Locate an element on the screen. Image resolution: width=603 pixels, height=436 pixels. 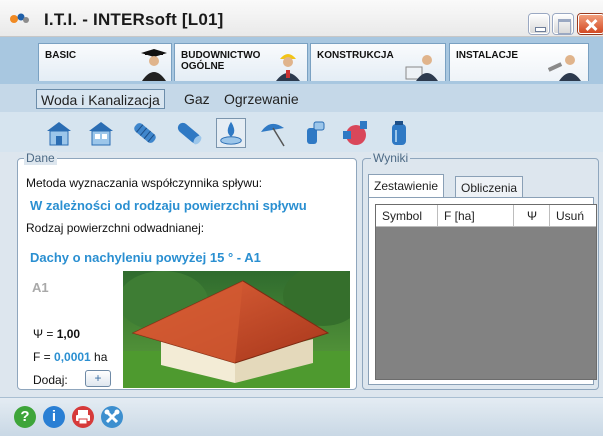
tab-basic-label: BASIC is located at coordinates (61, 55).